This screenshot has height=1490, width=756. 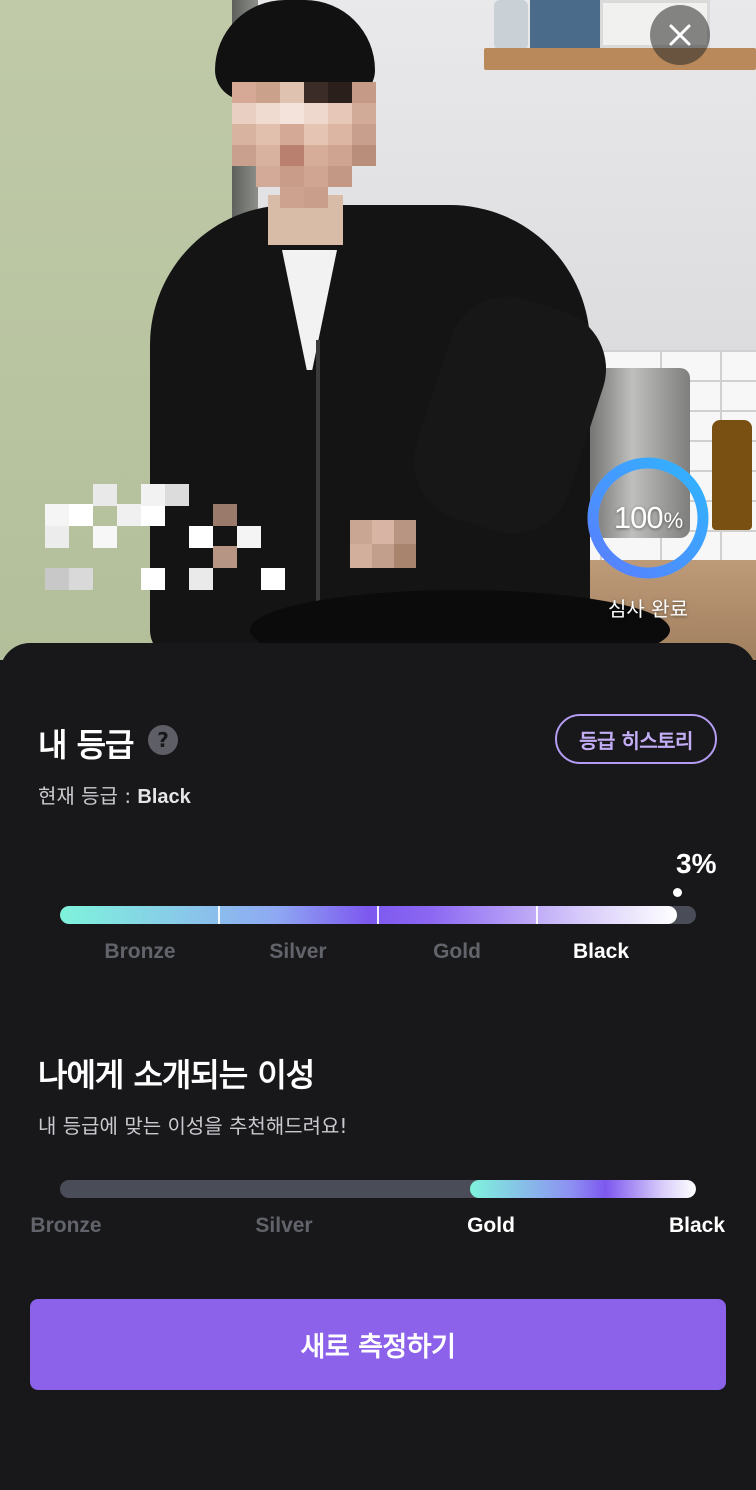 What do you see at coordinates (491, 1225) in the screenshot?
I see `match-tick-gold: Gold` at bounding box center [491, 1225].